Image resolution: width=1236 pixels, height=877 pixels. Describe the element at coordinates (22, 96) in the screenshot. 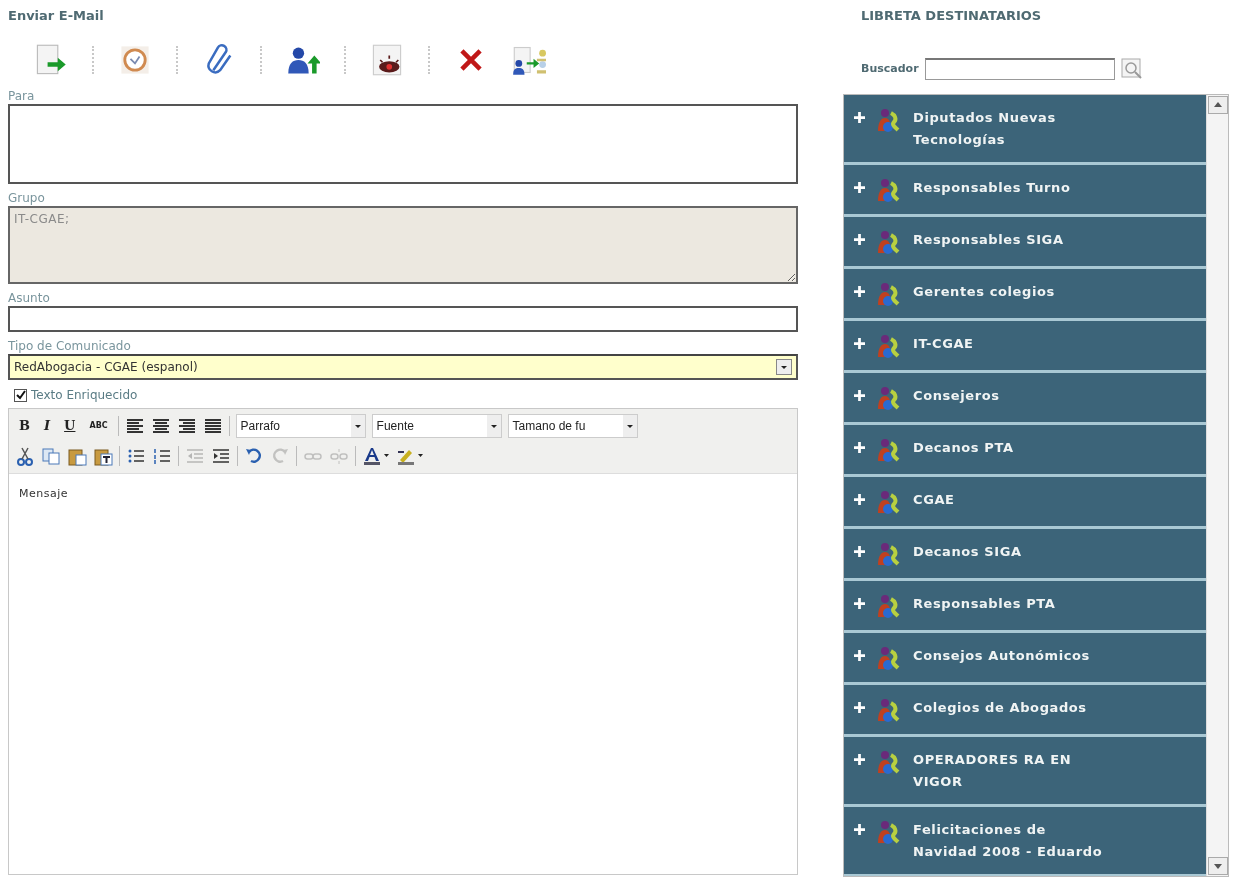

I see `field-label: Para` at that location.